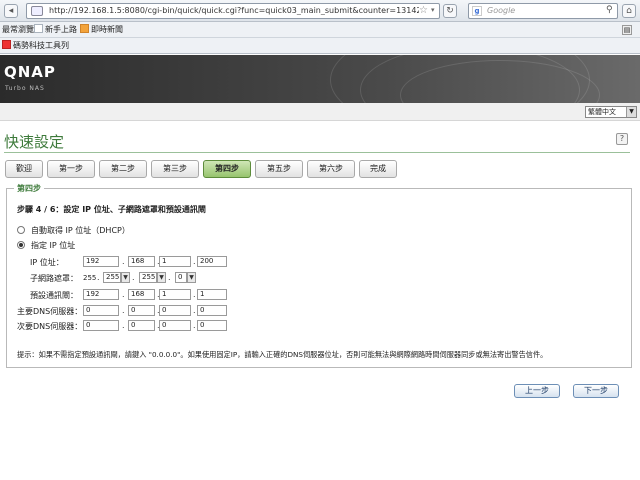 This screenshot has height=480, width=640. I want to click on step-5: 第五步, so click(279, 169).